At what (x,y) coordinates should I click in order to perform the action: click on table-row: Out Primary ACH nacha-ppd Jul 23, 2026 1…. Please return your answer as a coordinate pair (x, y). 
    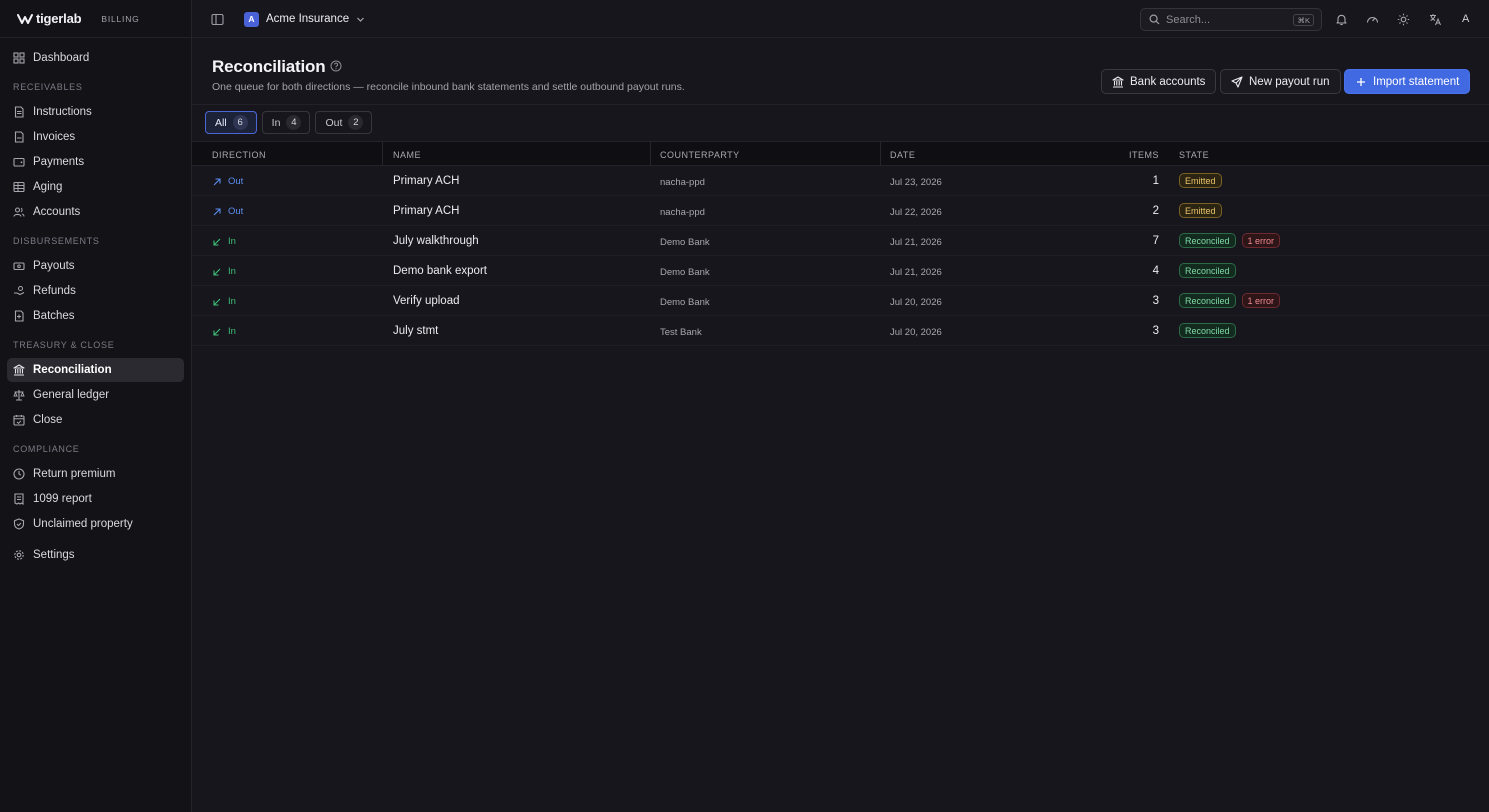
    Looking at the image, I should click on (840, 181).